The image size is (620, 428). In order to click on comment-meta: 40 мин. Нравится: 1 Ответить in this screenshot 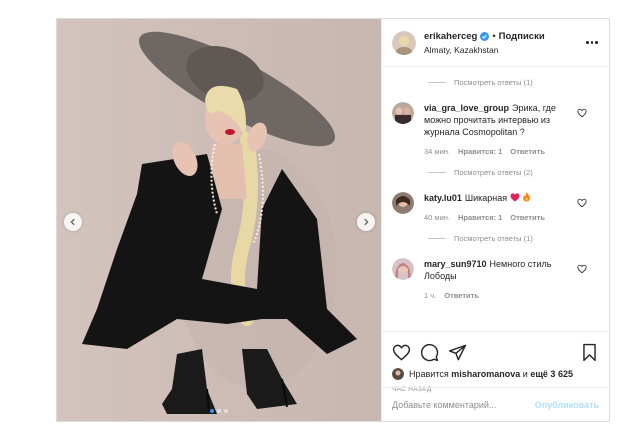, I will do `click(504, 217)`.